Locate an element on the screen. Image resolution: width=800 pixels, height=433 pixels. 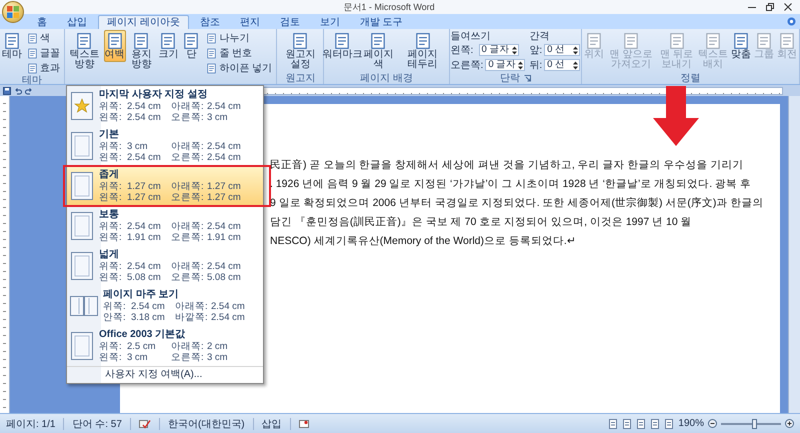
group-label: 테마 is located at coordinates (32, 80).